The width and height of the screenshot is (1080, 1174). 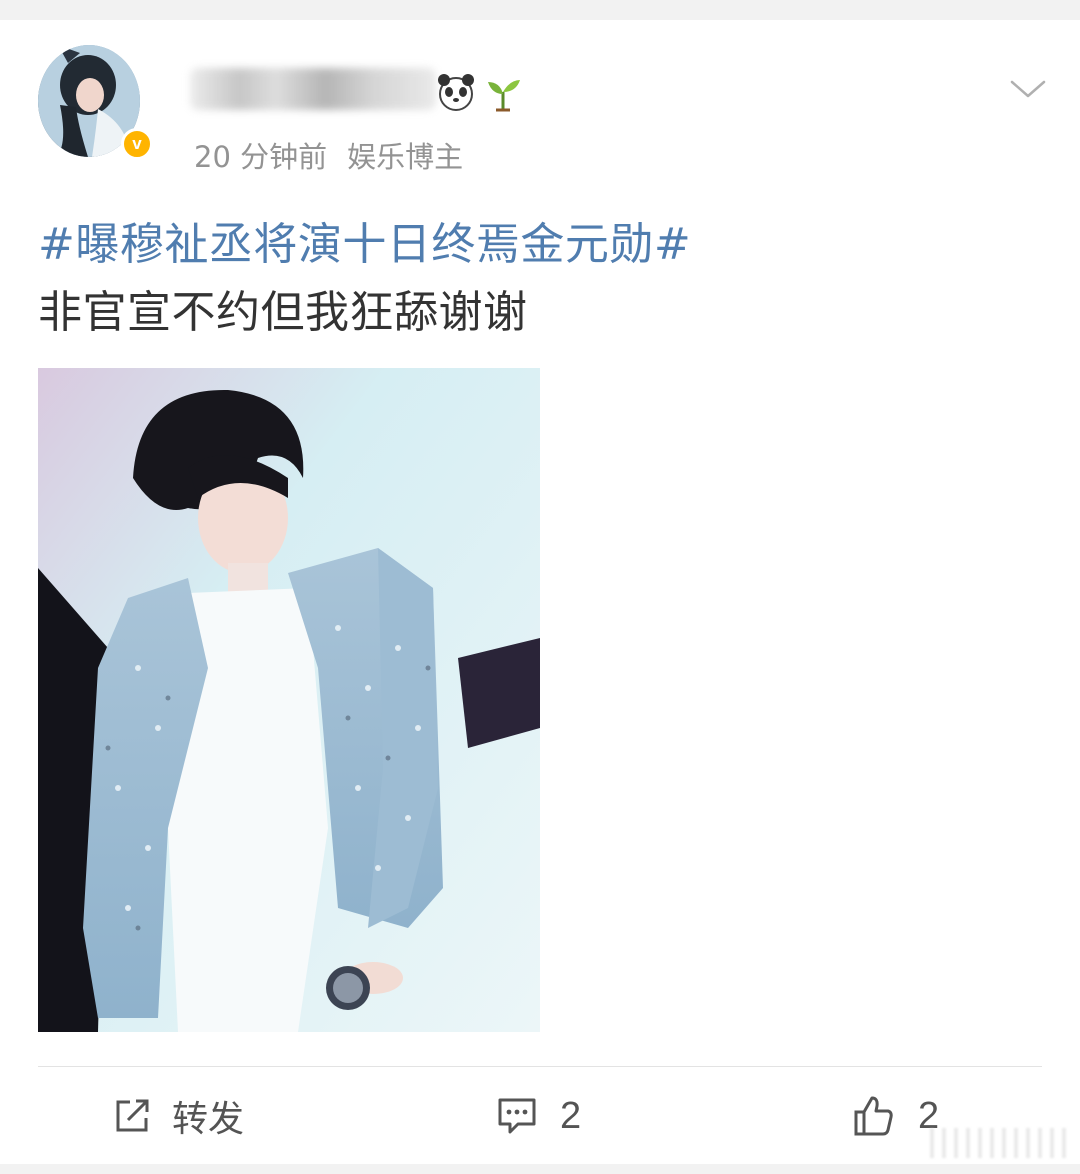 I want to click on repost-label: 转发, so click(x=208, y=1119).